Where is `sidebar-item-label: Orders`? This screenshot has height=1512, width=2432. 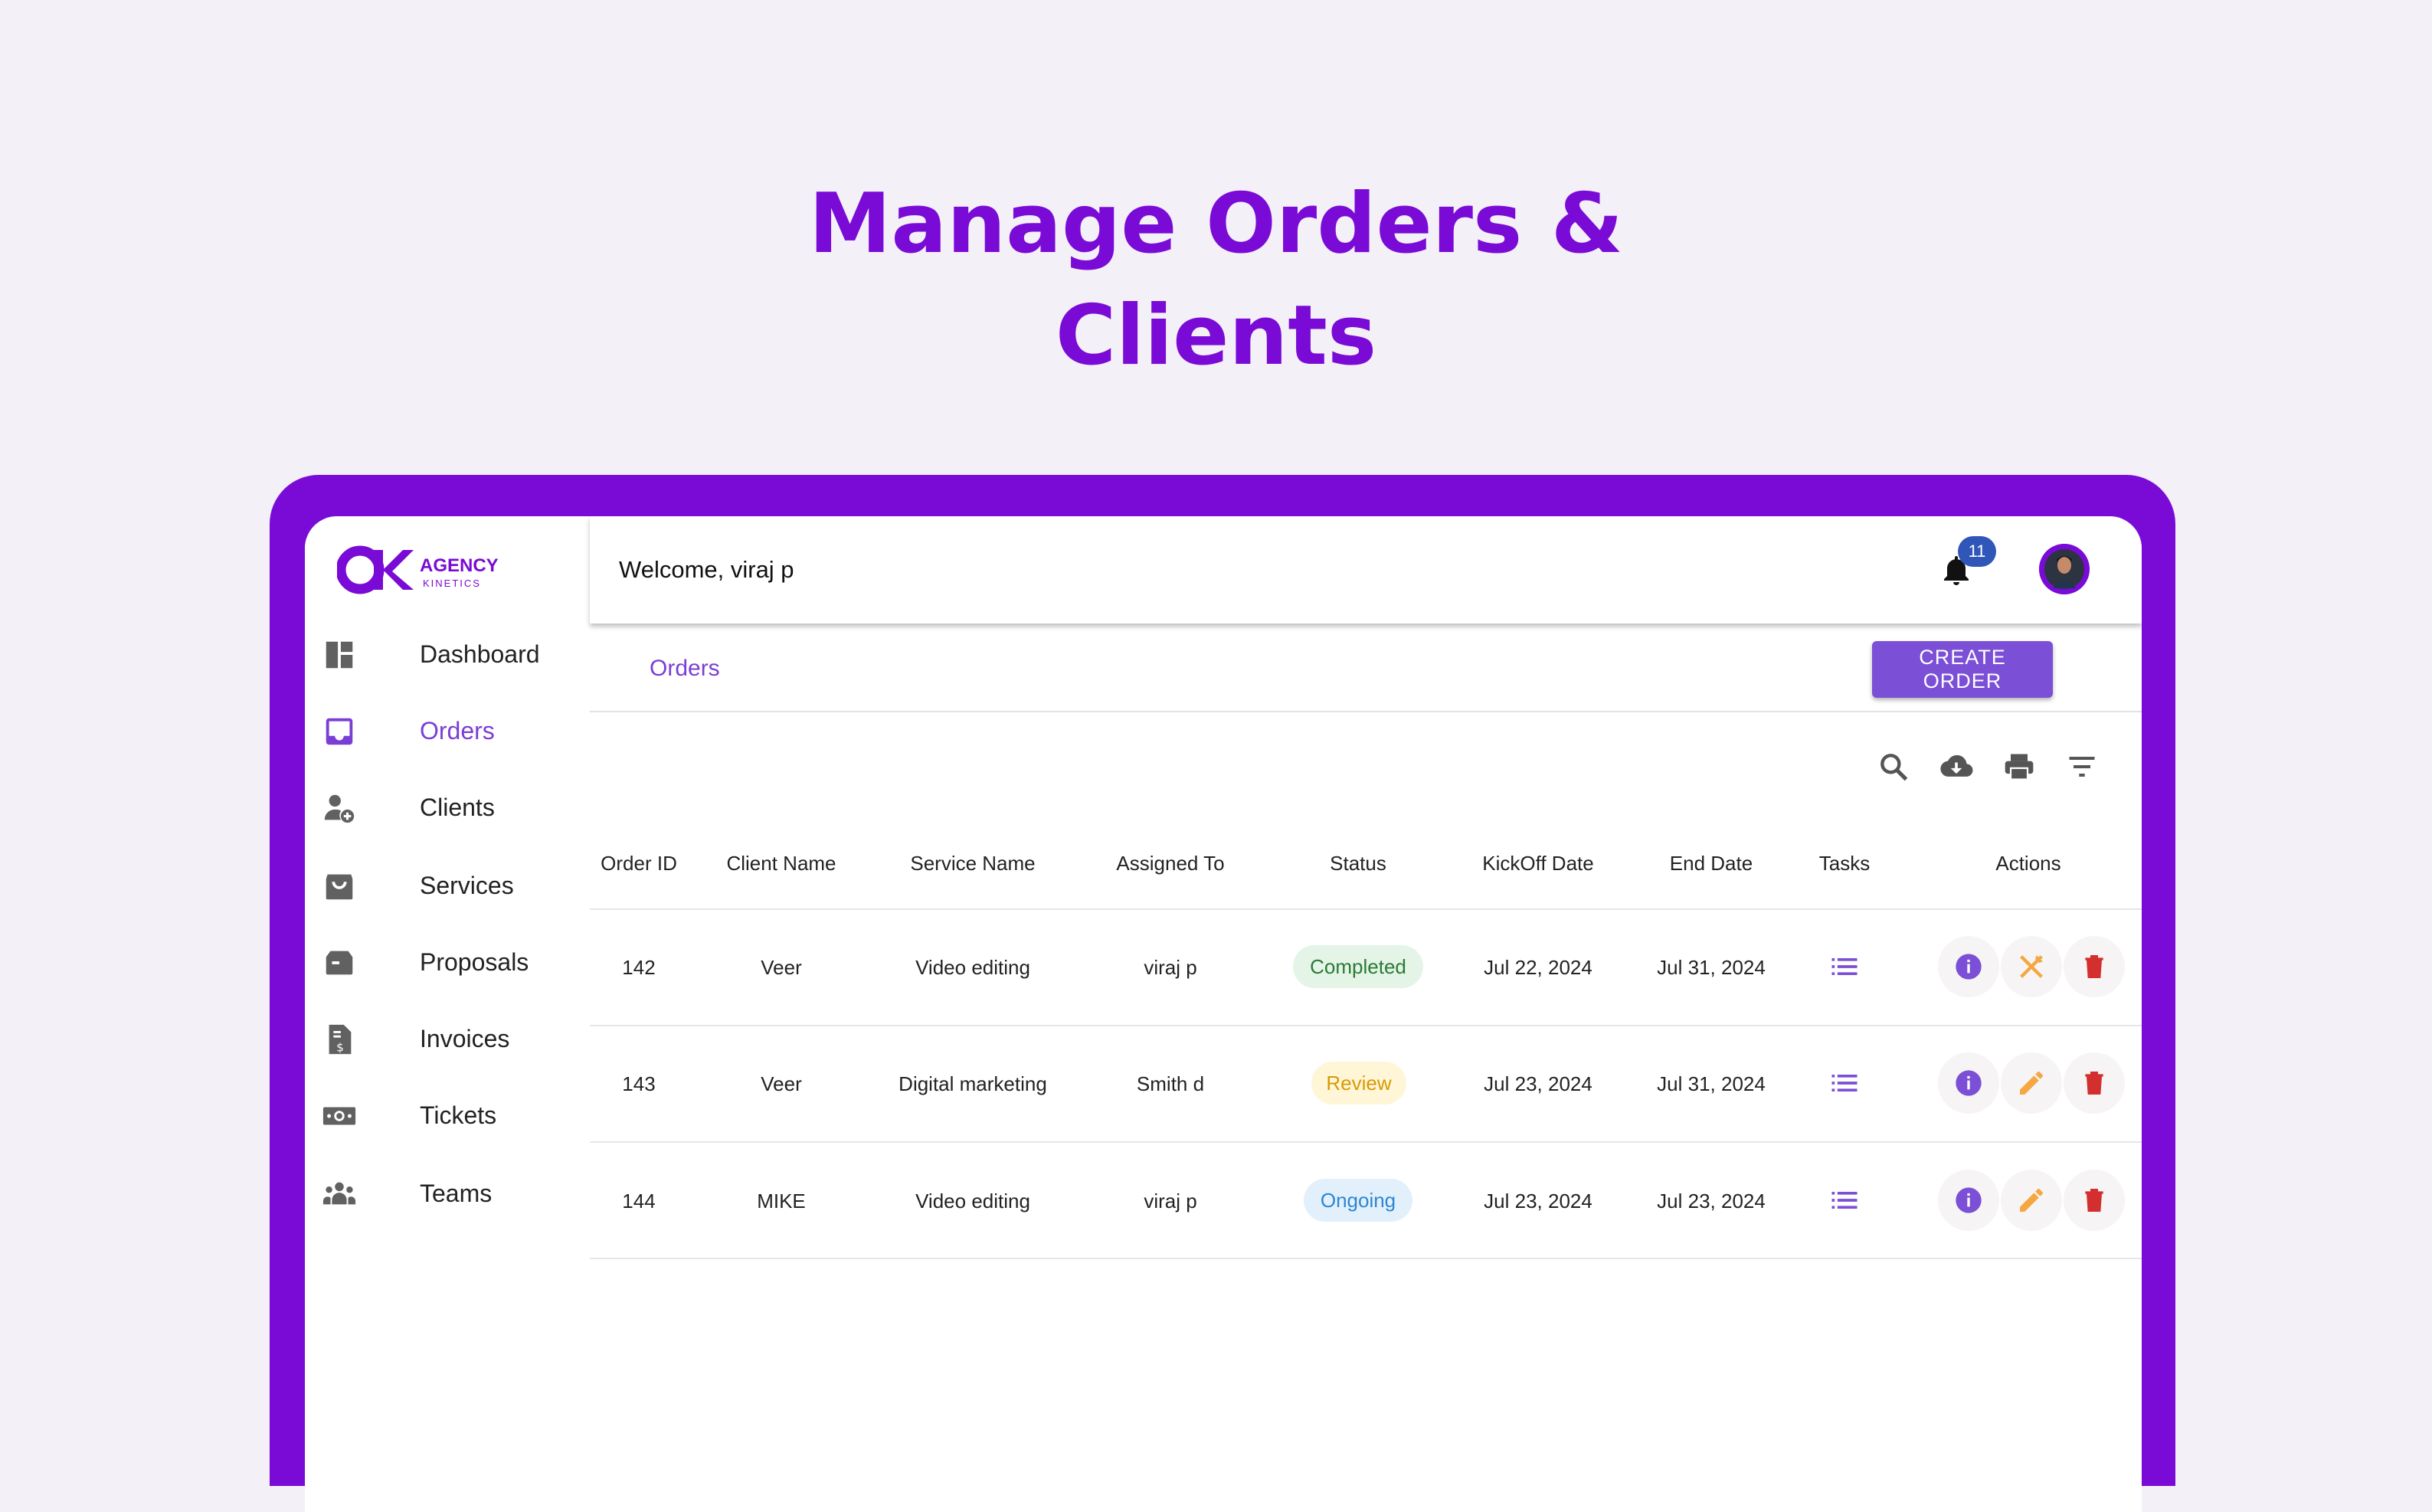 sidebar-item-label: Orders is located at coordinates (457, 731).